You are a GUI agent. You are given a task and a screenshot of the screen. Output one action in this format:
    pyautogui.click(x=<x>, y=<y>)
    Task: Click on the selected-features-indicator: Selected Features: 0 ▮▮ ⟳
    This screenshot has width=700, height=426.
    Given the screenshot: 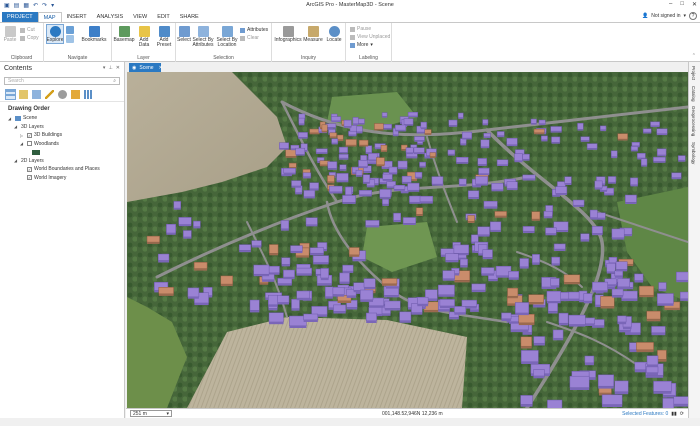 What is the action you would take?
    pyautogui.click(x=653, y=414)
    